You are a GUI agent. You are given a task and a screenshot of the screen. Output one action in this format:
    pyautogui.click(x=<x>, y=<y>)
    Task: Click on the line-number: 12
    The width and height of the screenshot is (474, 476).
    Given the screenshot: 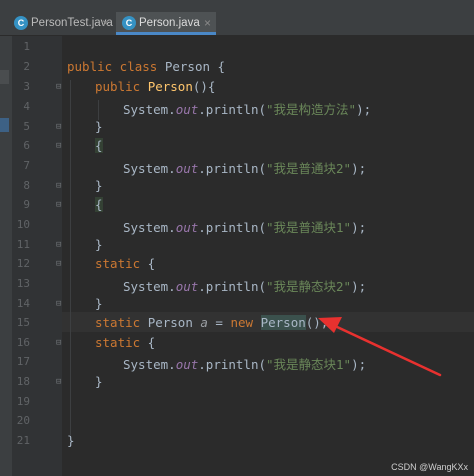 What is the action you would take?
    pyautogui.click(x=23, y=263)
    